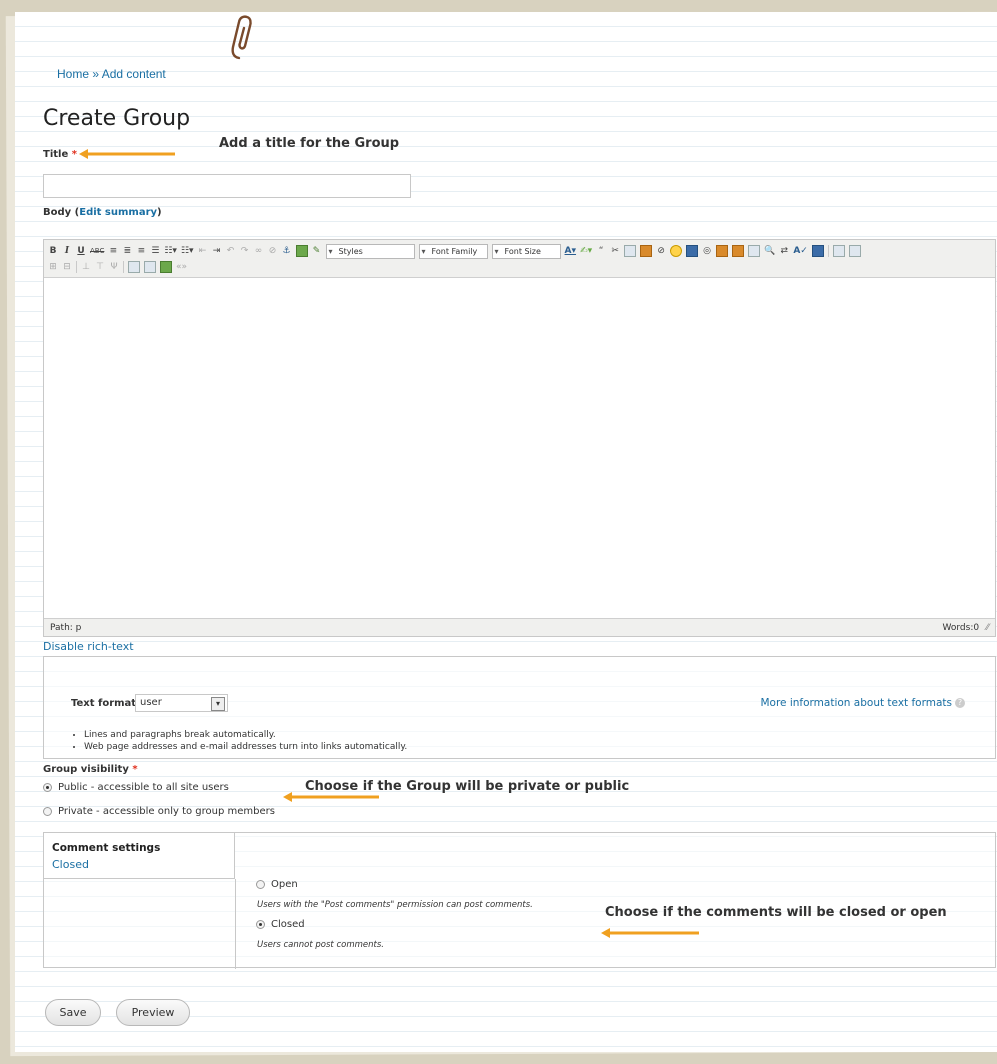 The image size is (997, 1064). Describe the element at coordinates (453, 251) in the screenshot. I see `font-family-select: Font Family` at that location.